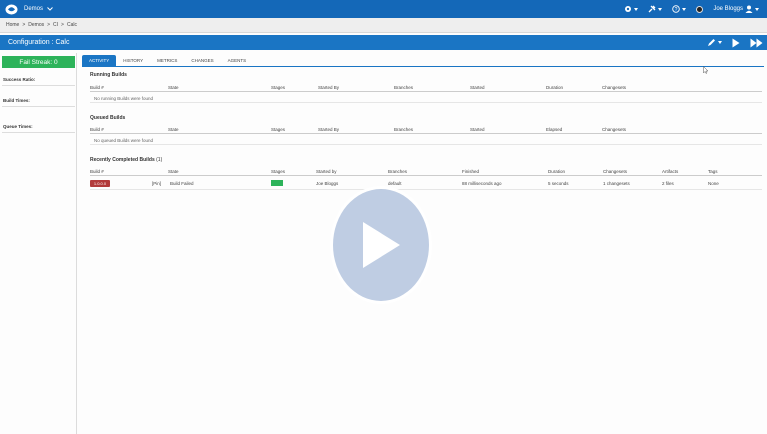  Describe the element at coordinates (736, 43) in the screenshot. I see `run-build-icon` at that location.